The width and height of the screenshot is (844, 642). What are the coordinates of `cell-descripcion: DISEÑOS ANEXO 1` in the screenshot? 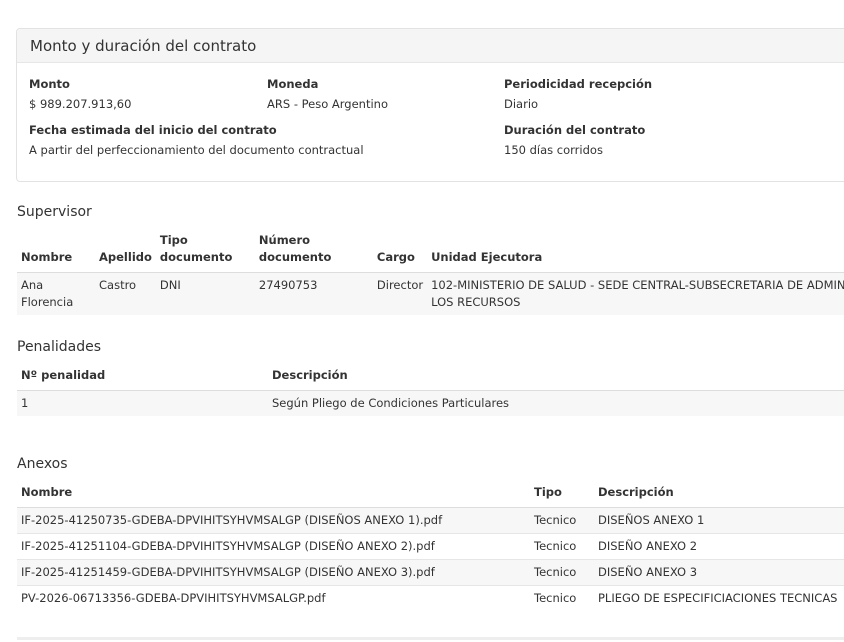 It's located at (719, 520).